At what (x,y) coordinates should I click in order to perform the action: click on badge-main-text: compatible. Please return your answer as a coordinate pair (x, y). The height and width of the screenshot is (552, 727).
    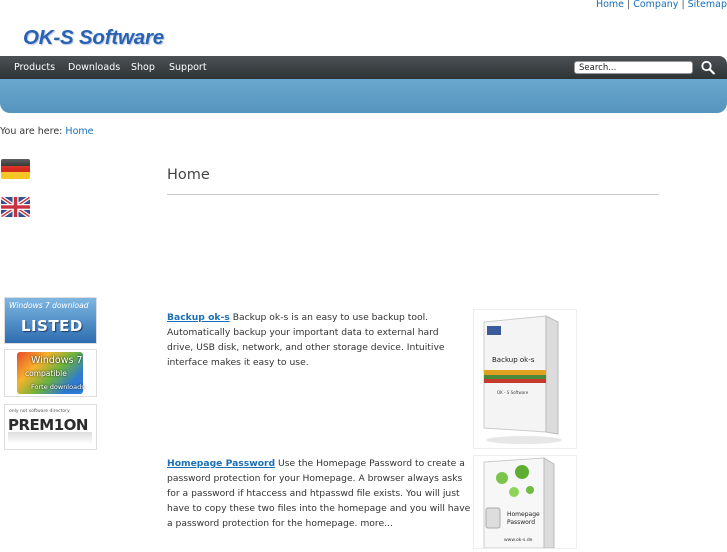
    Looking at the image, I should click on (46, 373).